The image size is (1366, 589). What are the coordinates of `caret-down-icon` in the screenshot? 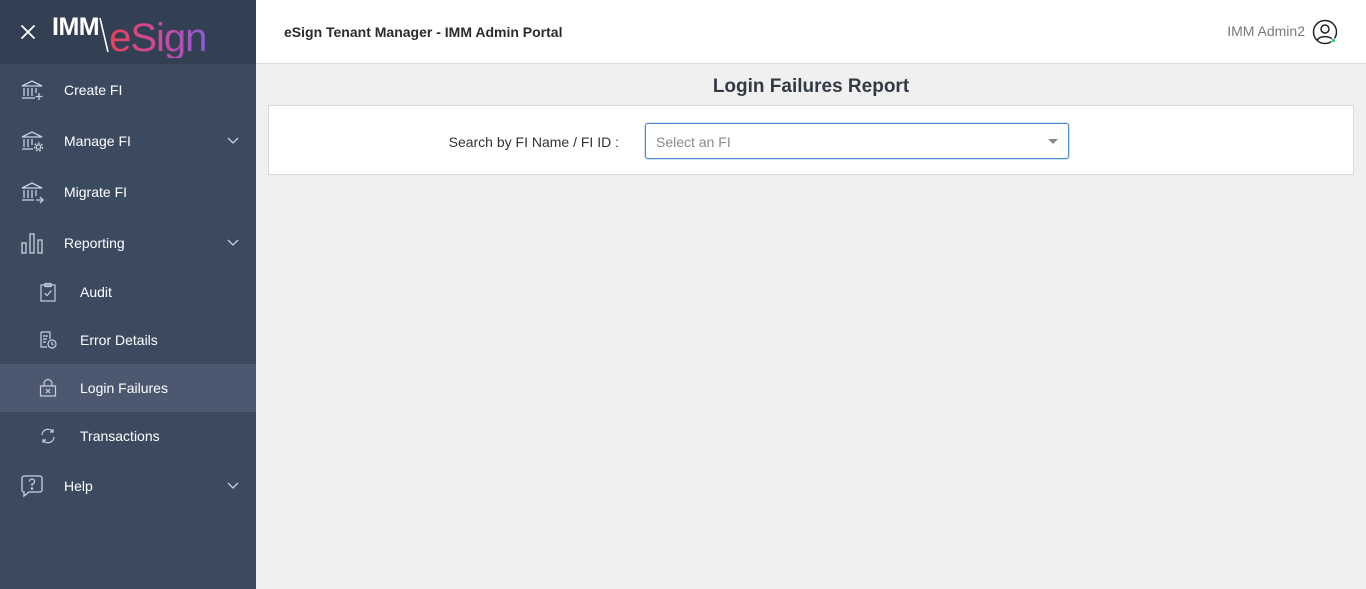 It's located at (1053, 141).